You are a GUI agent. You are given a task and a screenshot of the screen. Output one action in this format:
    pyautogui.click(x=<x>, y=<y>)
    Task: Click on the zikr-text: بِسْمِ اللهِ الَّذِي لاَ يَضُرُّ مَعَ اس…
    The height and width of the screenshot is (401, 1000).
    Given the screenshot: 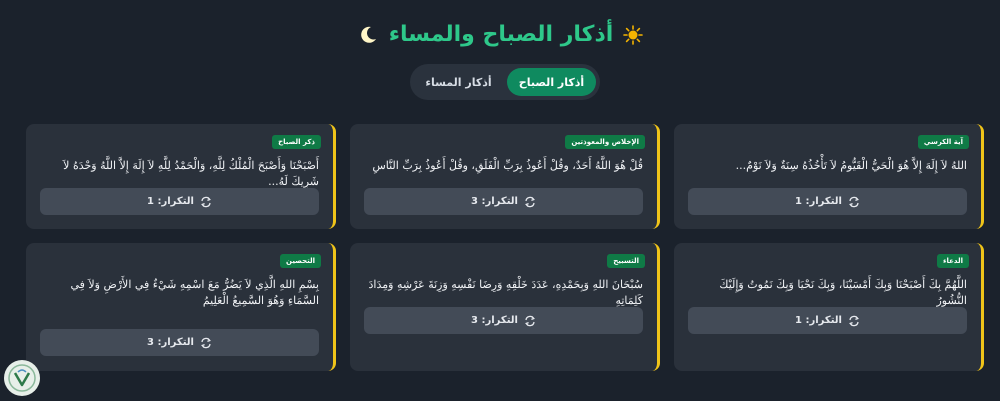 What is the action you would take?
    pyautogui.click(x=194, y=292)
    